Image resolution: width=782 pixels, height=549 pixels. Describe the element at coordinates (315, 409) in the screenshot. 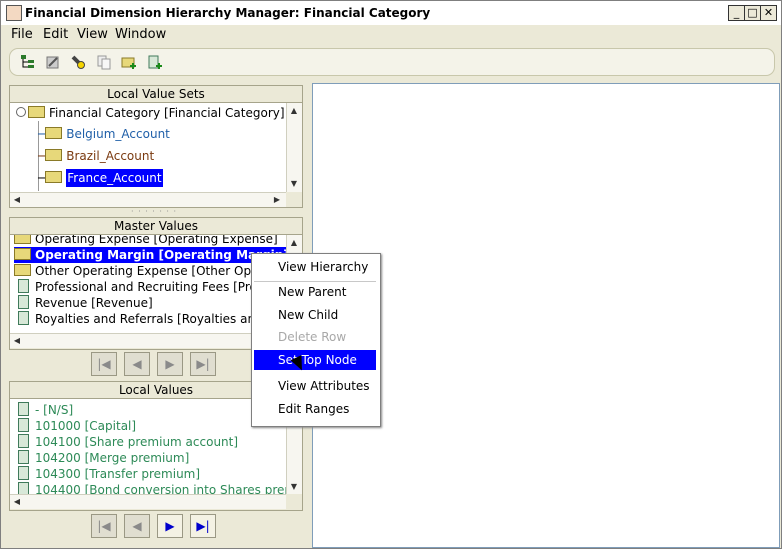

I see `menu-item-edit-ranges: Edit Ranges` at that location.